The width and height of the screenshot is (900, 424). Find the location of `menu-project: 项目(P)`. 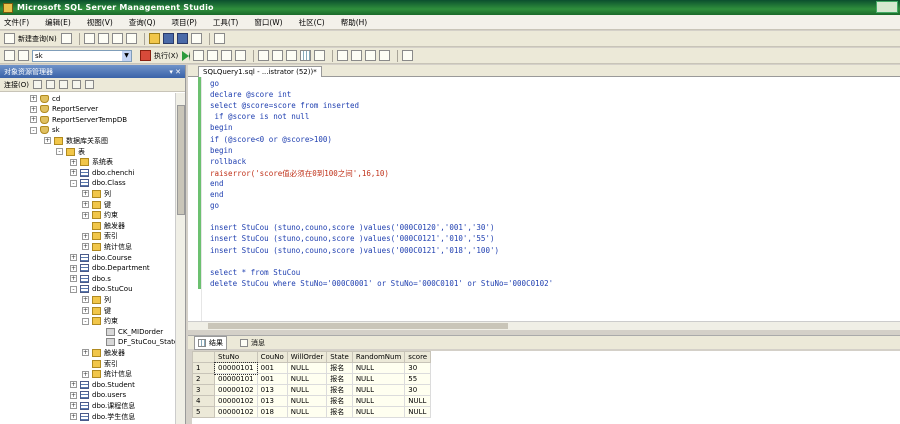

menu-project: 项目(P) is located at coordinates (184, 22).